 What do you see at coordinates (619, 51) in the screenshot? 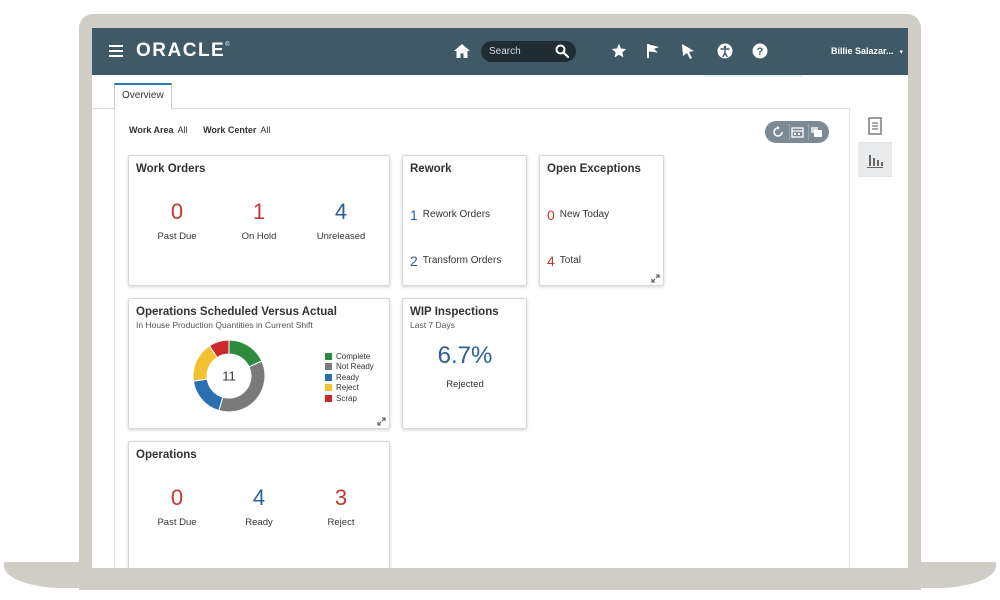
I see `star-icon` at bounding box center [619, 51].